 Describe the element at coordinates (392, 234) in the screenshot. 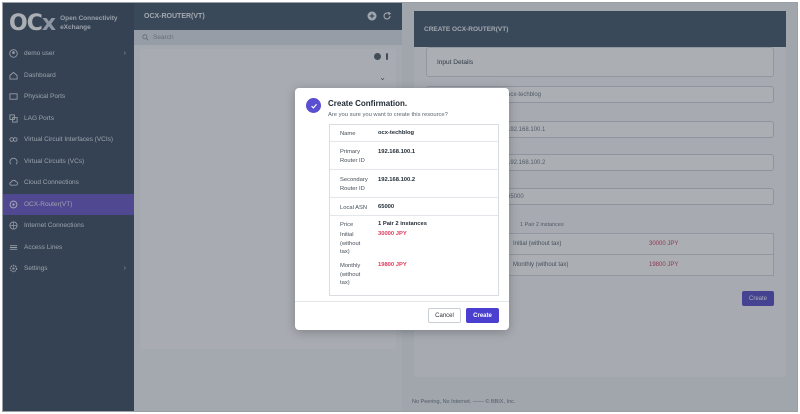

I see `price-initial-value: 30000 JPY` at that location.